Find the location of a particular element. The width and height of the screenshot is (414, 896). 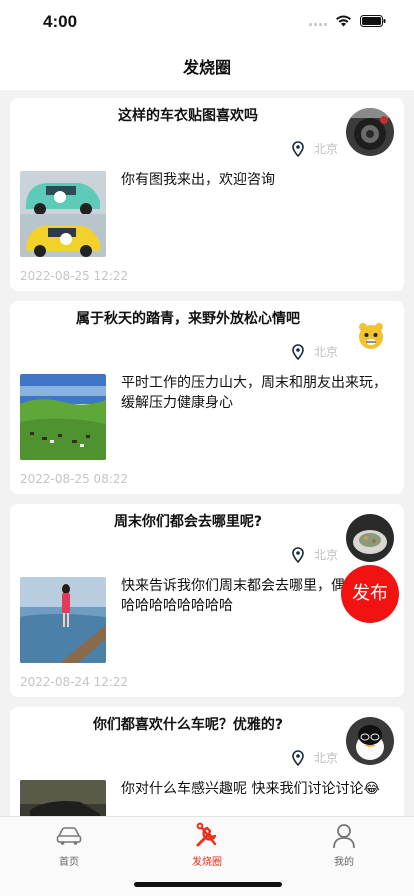

nav-bar: 发烧圈 is located at coordinates (207, 69).